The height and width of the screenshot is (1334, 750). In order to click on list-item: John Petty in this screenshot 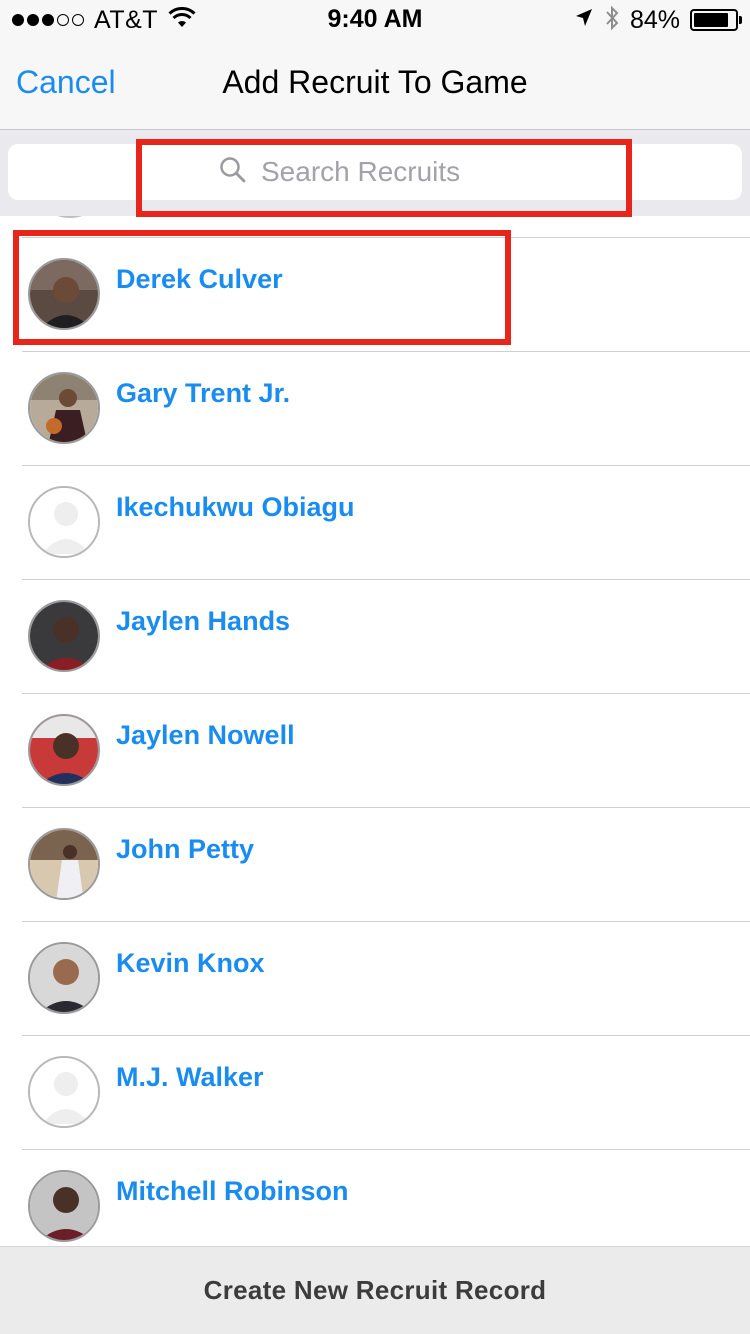, I will do `click(386, 865)`.